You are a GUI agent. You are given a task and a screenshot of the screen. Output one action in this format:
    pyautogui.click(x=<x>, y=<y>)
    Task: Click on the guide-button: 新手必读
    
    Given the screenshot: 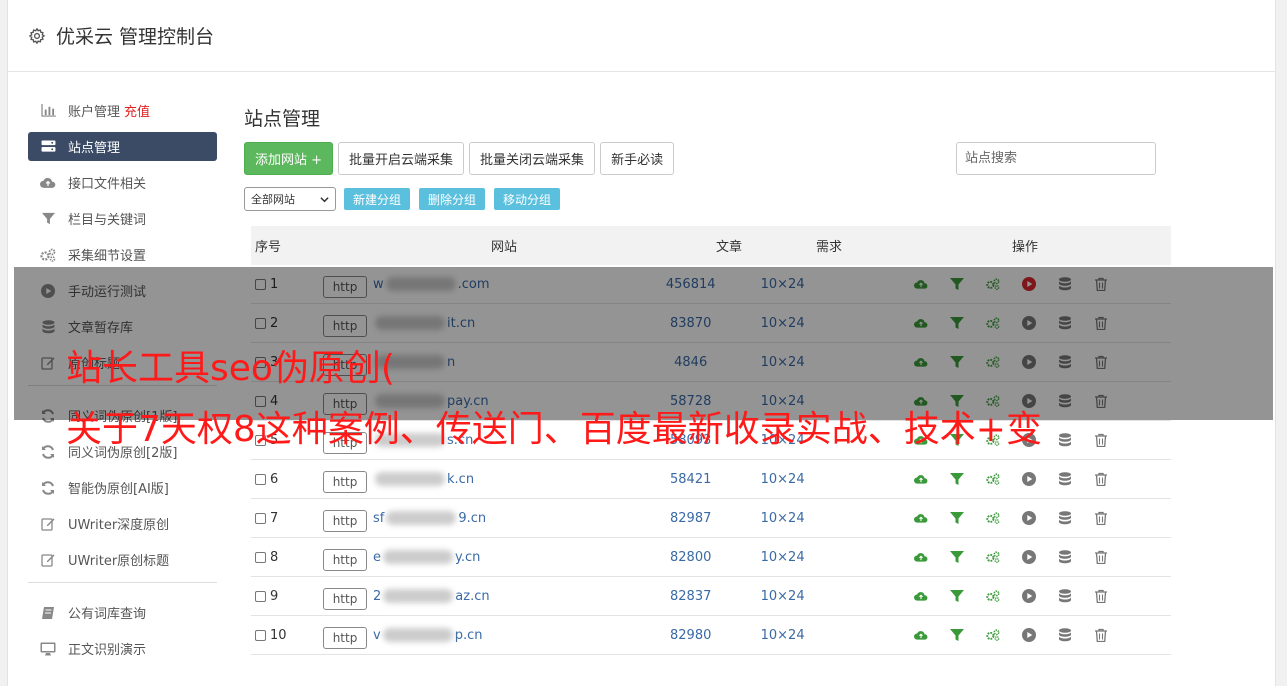 What is the action you would take?
    pyautogui.click(x=637, y=158)
    